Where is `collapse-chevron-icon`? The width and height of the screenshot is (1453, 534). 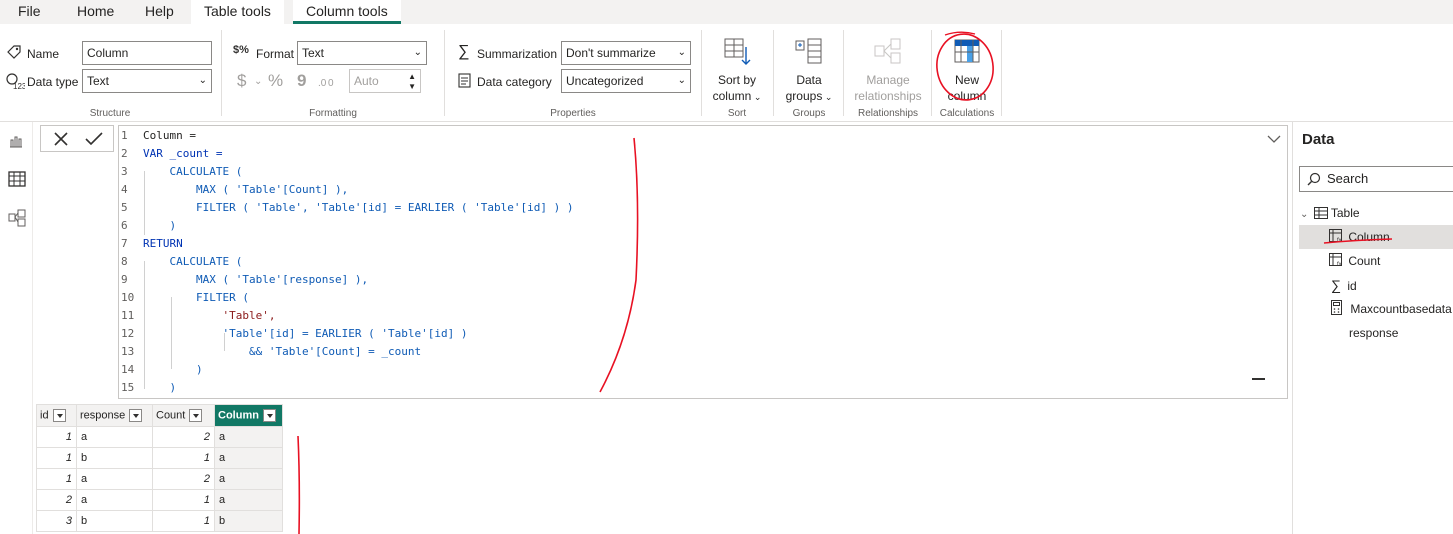 collapse-chevron-icon is located at coordinates (1274, 139).